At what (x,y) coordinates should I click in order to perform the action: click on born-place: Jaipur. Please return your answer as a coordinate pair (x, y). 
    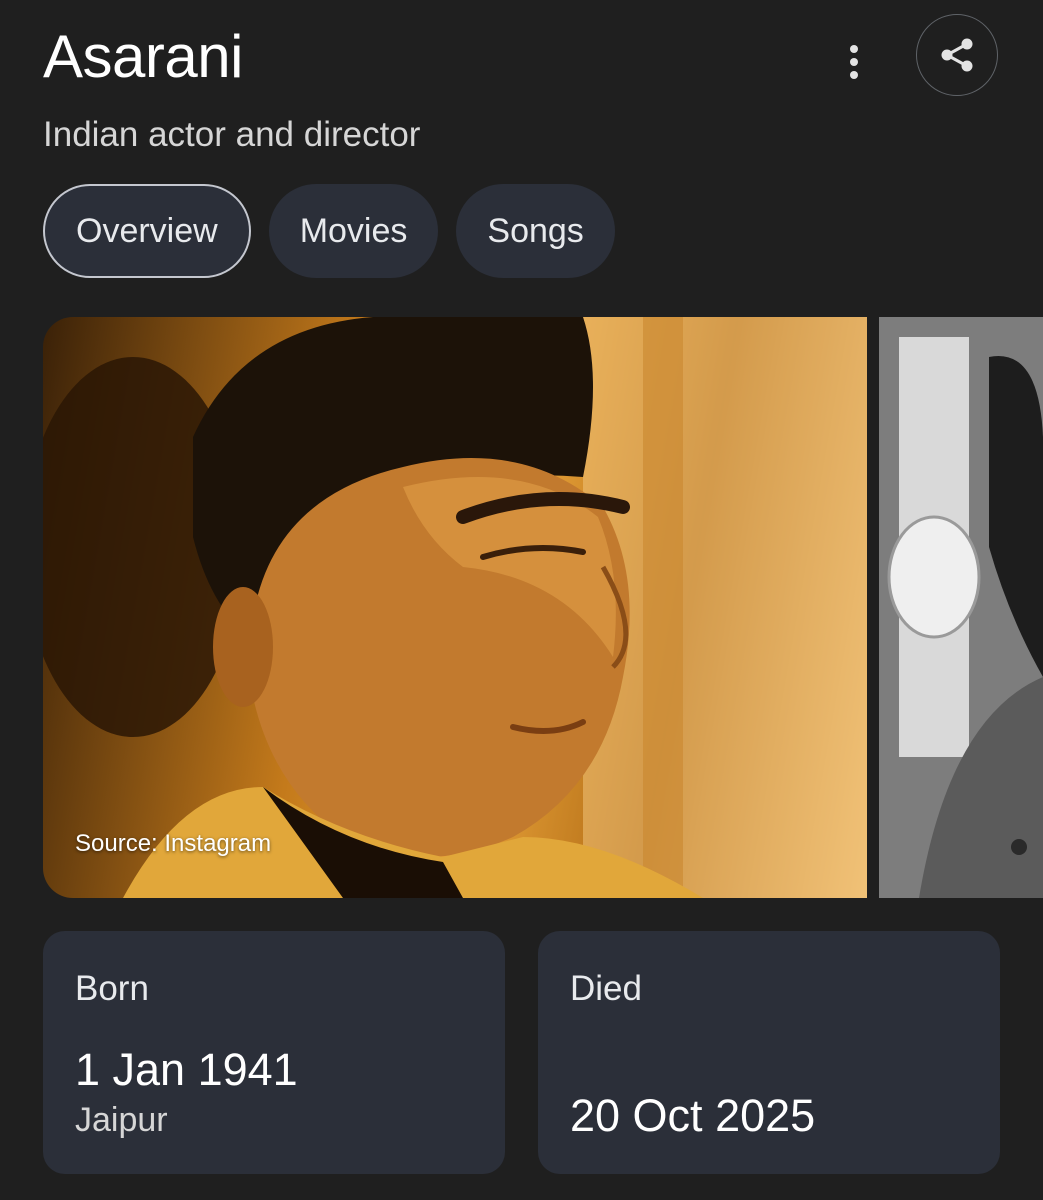
    Looking at the image, I should click on (121, 1120).